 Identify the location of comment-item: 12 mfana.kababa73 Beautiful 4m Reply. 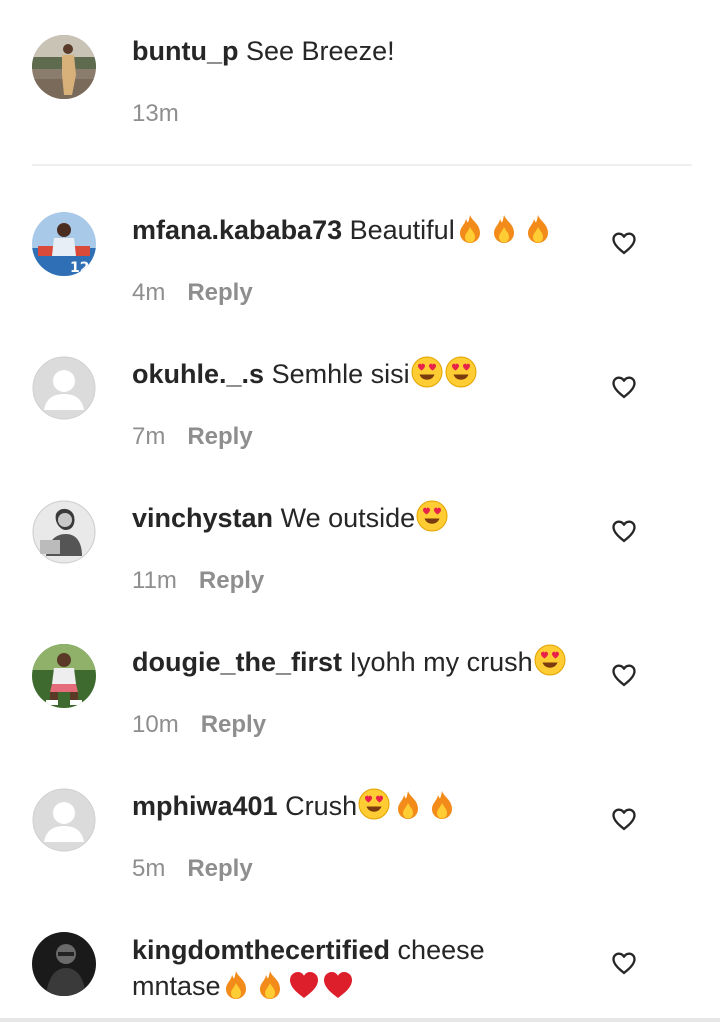
(360, 248).